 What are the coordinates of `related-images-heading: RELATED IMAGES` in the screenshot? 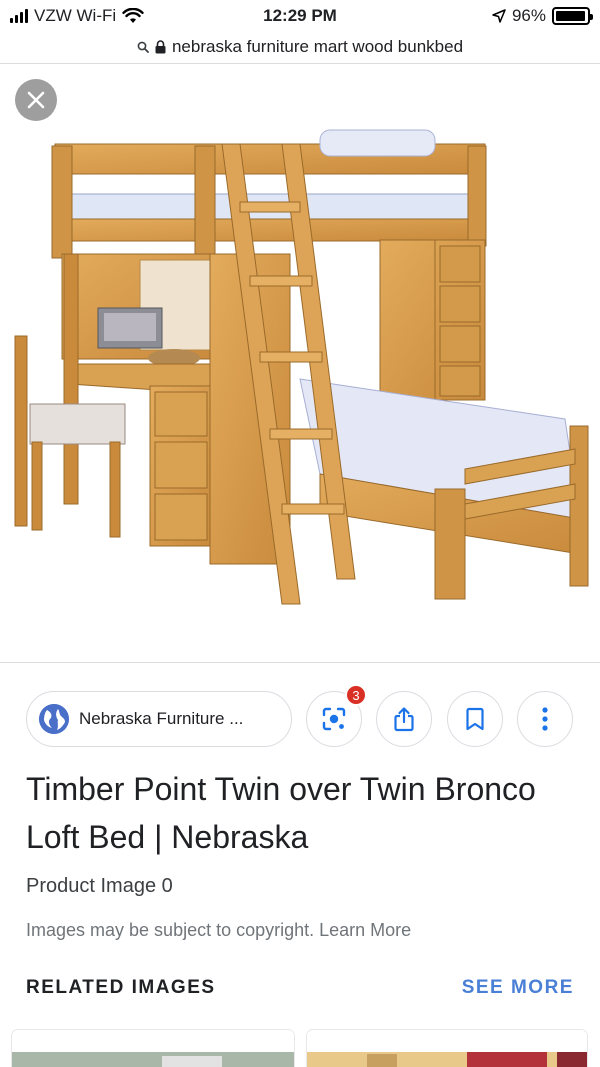 It's located at (121, 987).